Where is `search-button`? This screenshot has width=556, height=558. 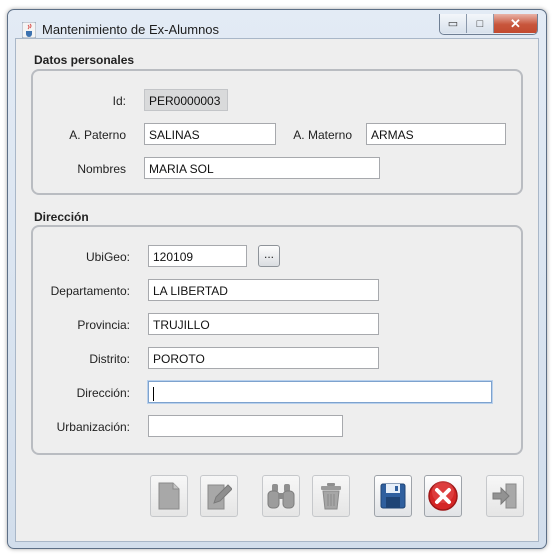
search-button is located at coordinates (281, 496).